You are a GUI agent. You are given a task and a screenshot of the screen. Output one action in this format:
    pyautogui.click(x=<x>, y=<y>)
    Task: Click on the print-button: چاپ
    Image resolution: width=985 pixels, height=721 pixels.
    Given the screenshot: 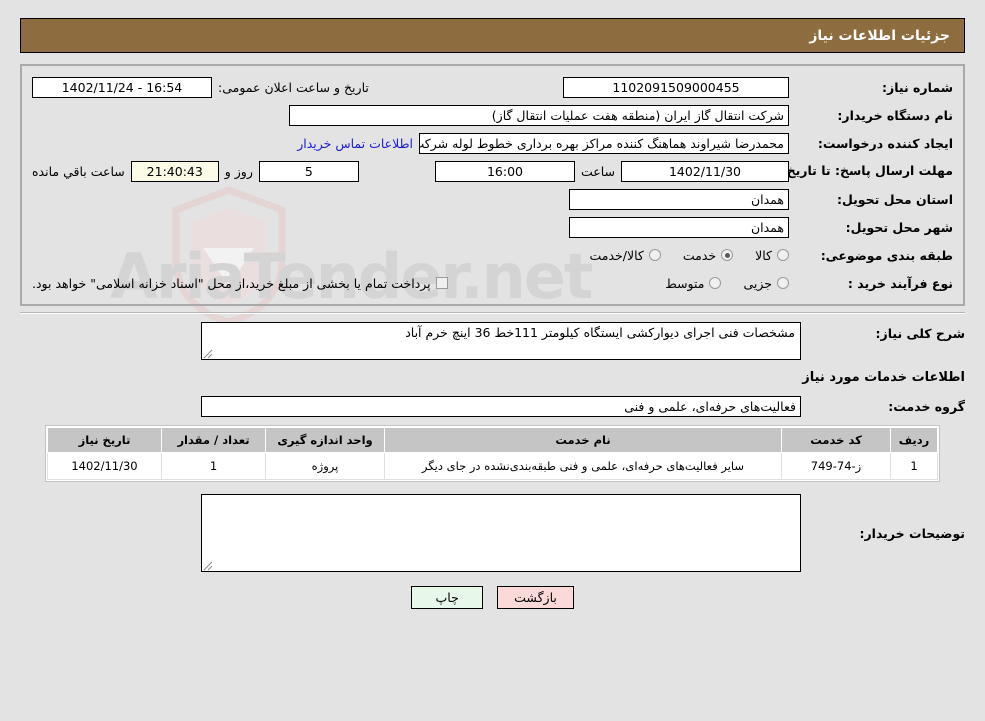 What is the action you would take?
    pyautogui.click(x=447, y=597)
    